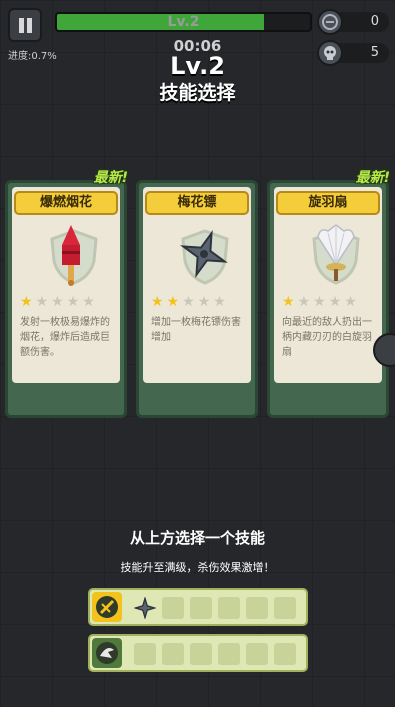 This screenshot has height=707, width=395. Describe the element at coordinates (374, 21) in the screenshot. I see `coin-value: 0` at that location.